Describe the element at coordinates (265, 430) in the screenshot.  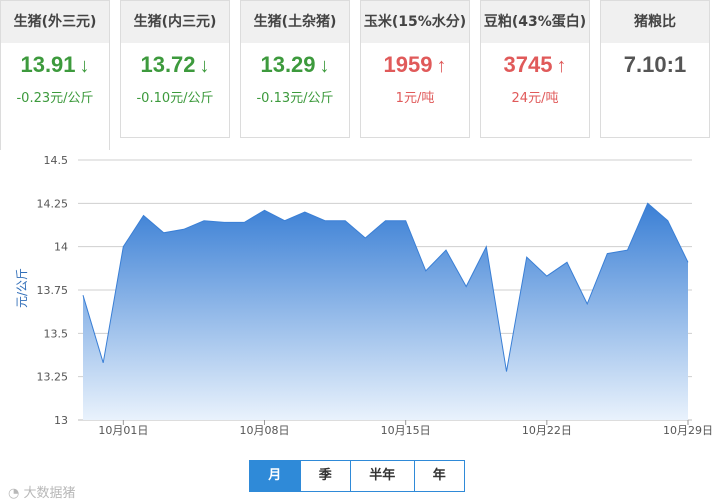
I see `x-tick-label: 10月08日` at that location.